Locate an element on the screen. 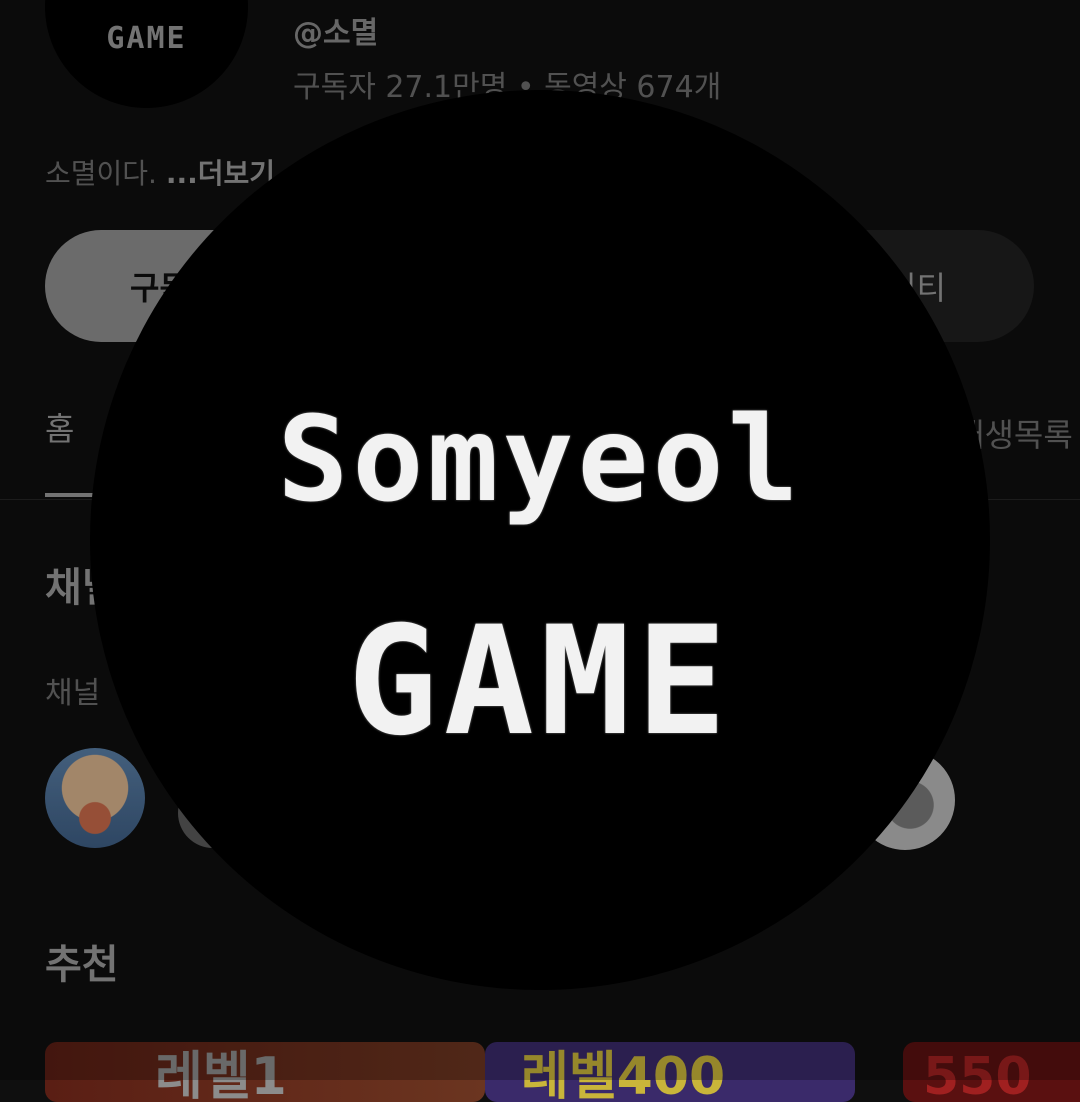 The image size is (1080, 1102). preview-logo-line1: Somyeol is located at coordinates (540, 459).